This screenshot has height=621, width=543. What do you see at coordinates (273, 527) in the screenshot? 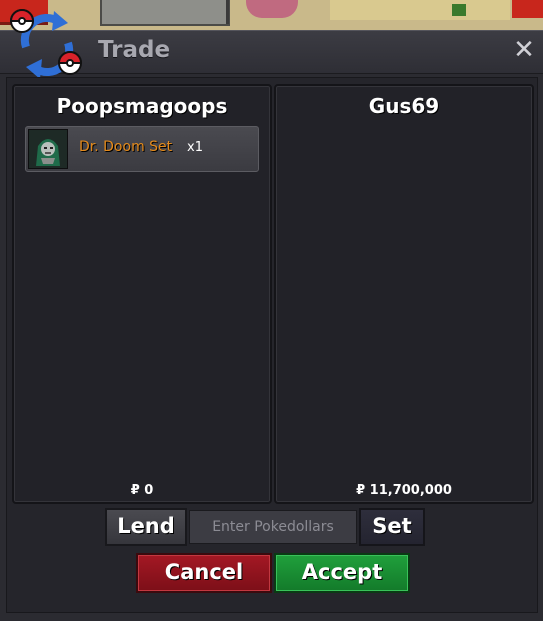
I see `pokedollar-input` at bounding box center [273, 527].